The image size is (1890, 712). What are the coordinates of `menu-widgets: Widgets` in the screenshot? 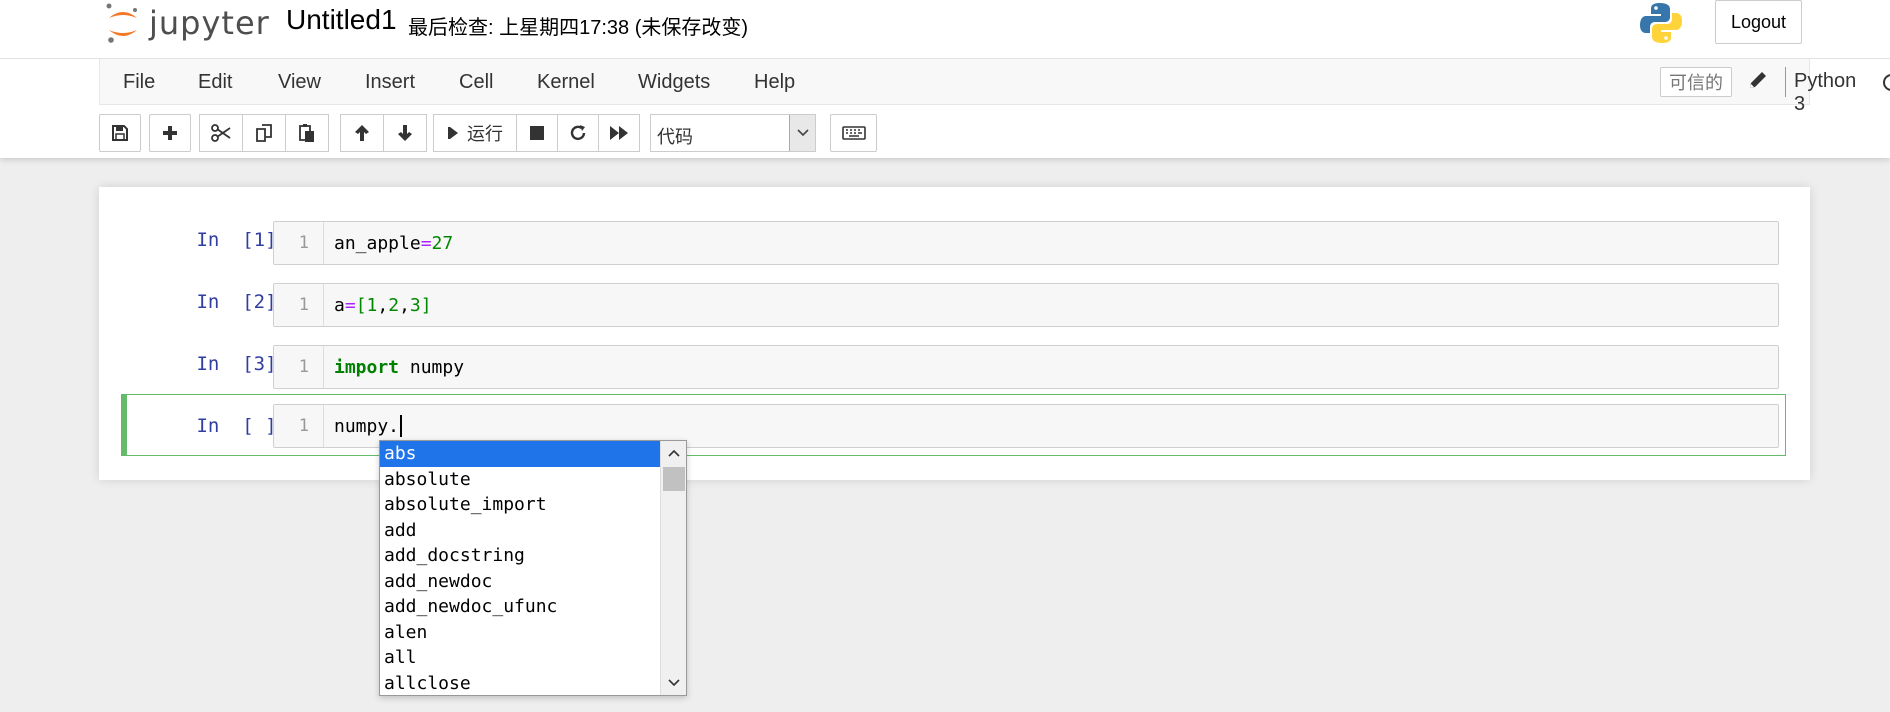 It's located at (674, 82).